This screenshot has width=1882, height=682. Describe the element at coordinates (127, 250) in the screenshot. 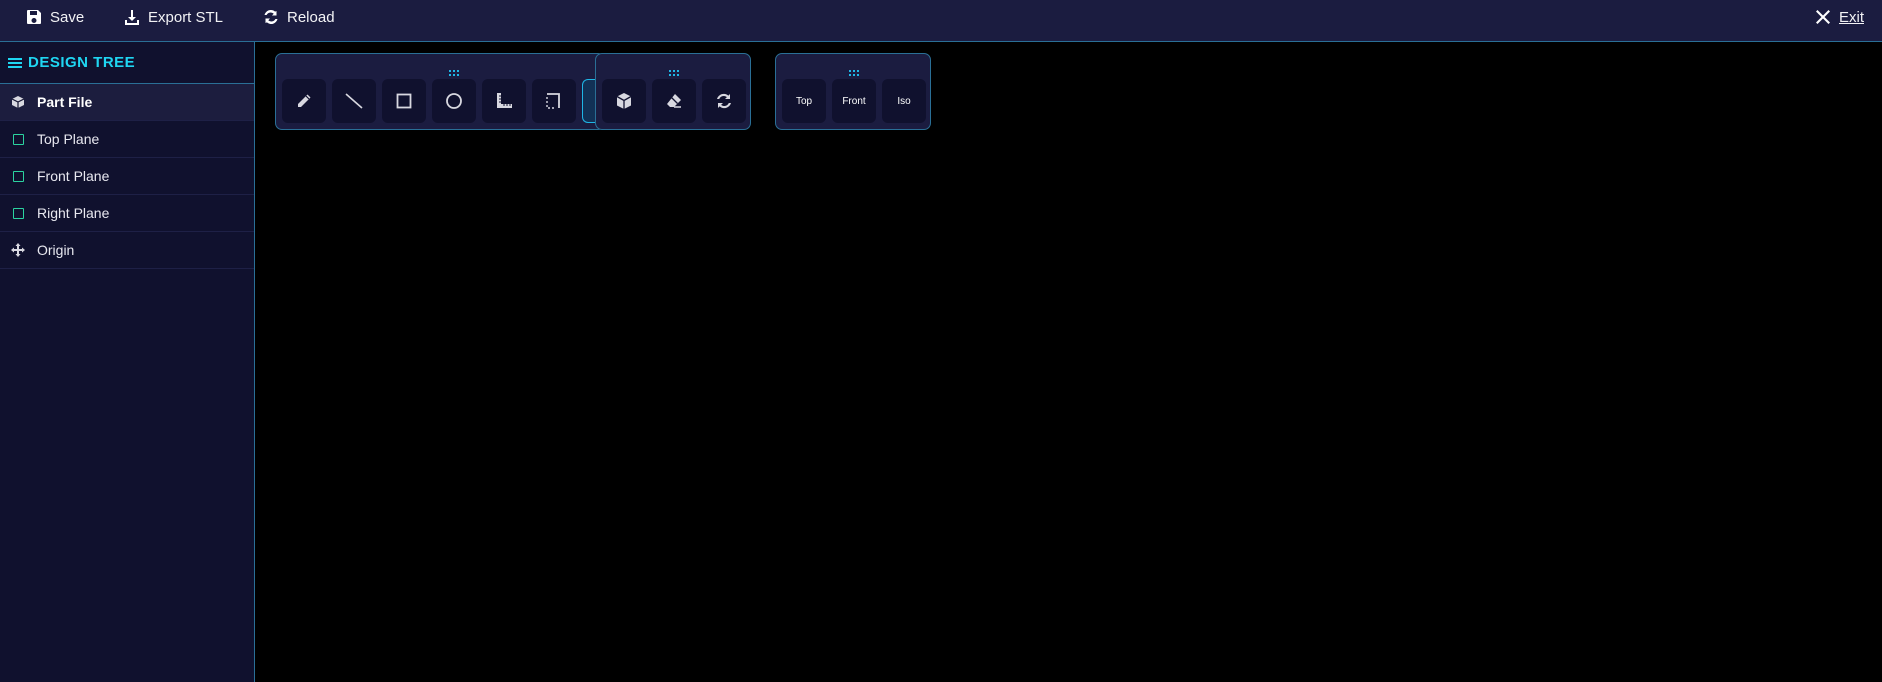

I see `tree-item-origin: Origin` at that location.